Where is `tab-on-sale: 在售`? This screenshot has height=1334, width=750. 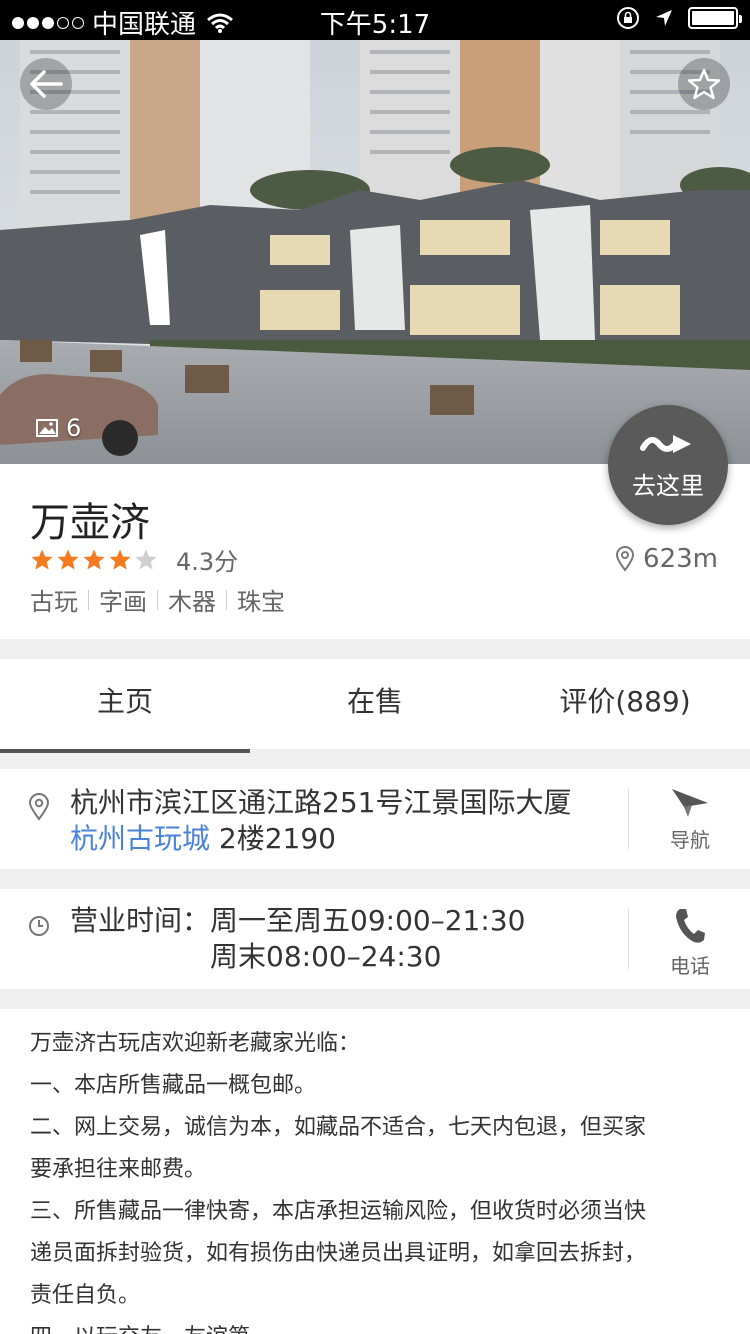
tab-on-sale: 在售 is located at coordinates (375, 704).